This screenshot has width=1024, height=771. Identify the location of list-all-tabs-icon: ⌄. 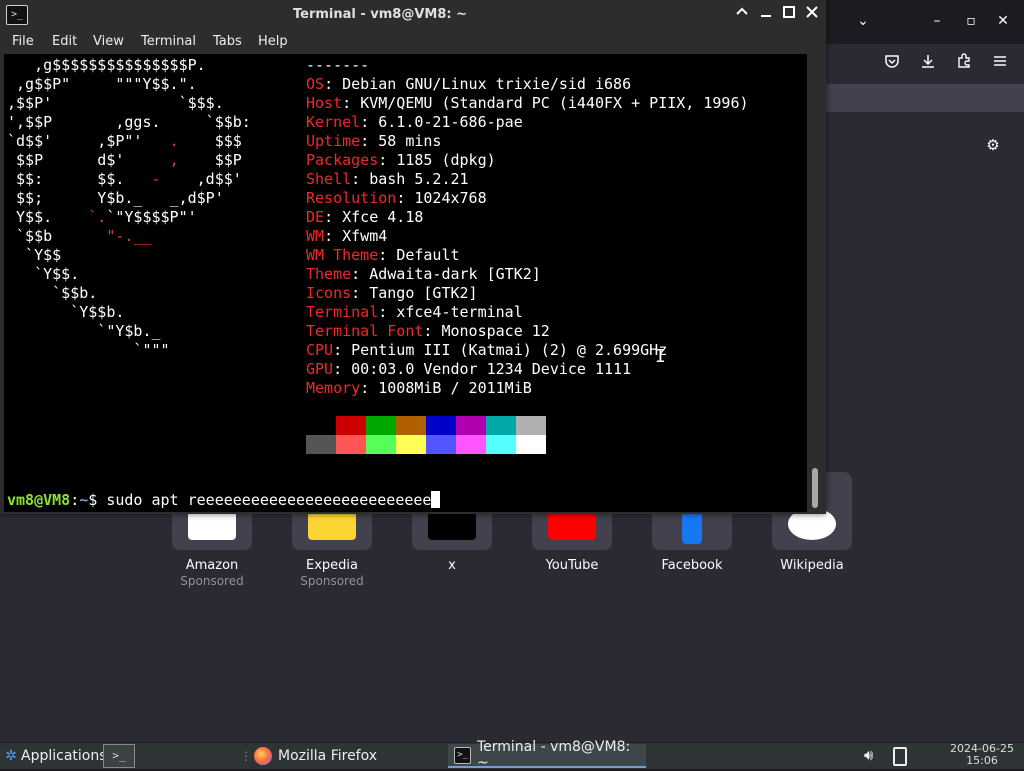
(863, 21).